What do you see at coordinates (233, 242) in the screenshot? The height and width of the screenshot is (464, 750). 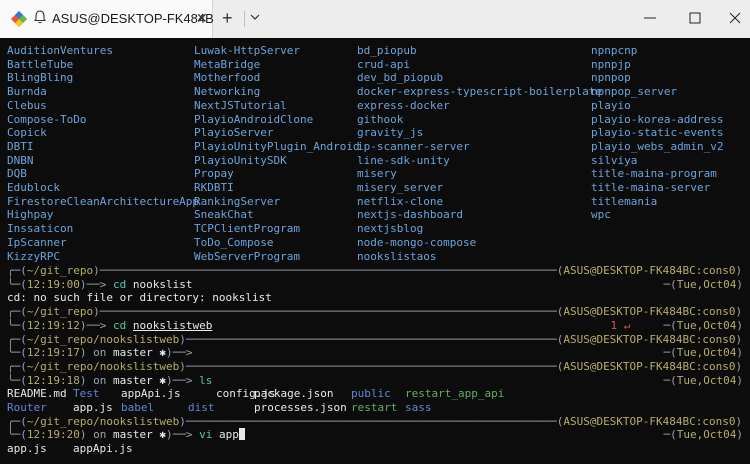 I see `dir-listing-entry: ToDo_Compose` at bounding box center [233, 242].